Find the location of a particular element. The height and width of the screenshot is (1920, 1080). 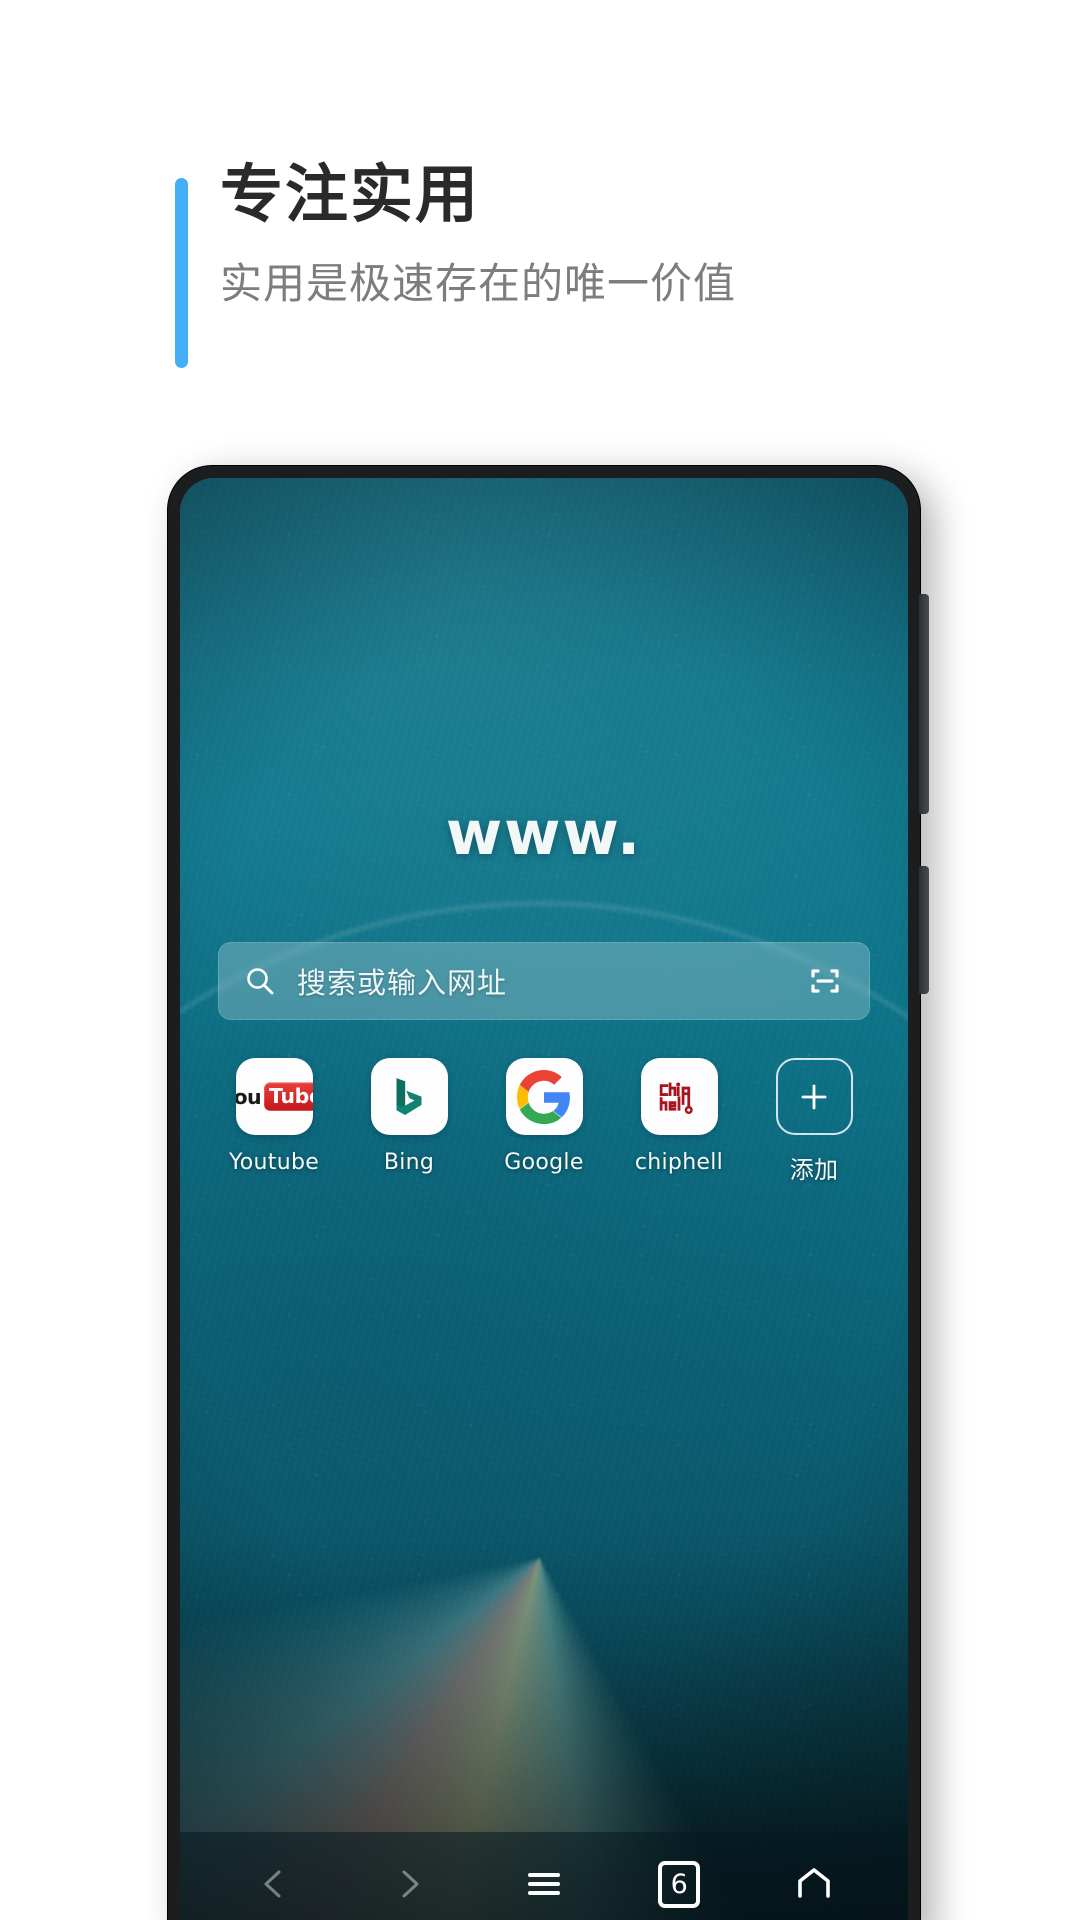

shortcut-youtube: You Tube Youtube is located at coordinates (274, 1121).